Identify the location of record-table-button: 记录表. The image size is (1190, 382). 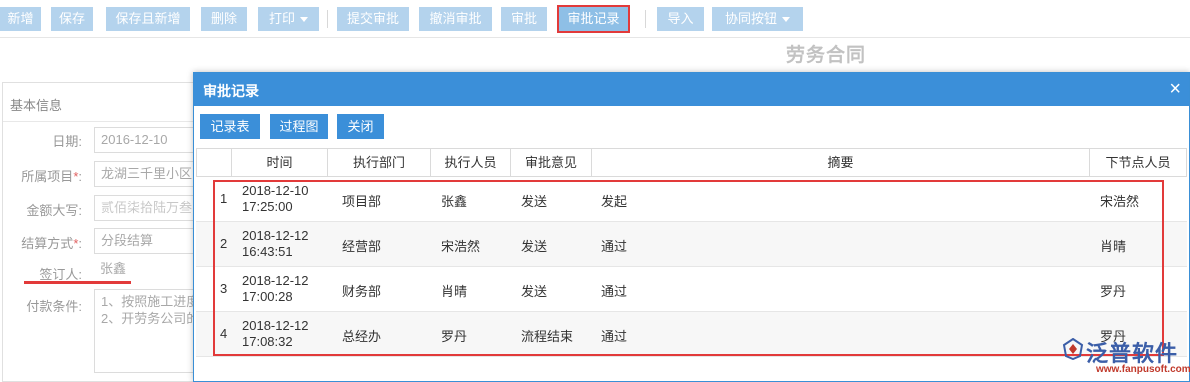
(230, 126).